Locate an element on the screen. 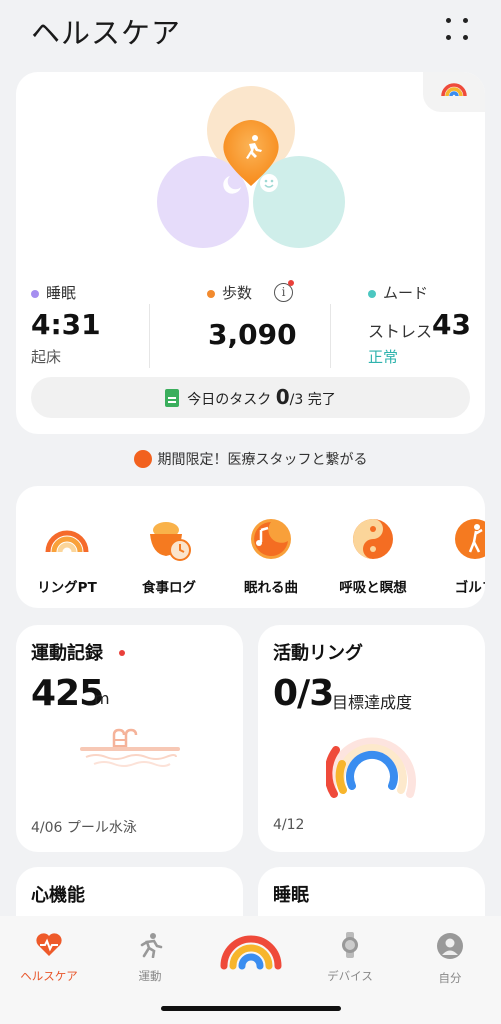  shortcut-sleep-music: 眠れる曲 is located at coordinates (271, 556).